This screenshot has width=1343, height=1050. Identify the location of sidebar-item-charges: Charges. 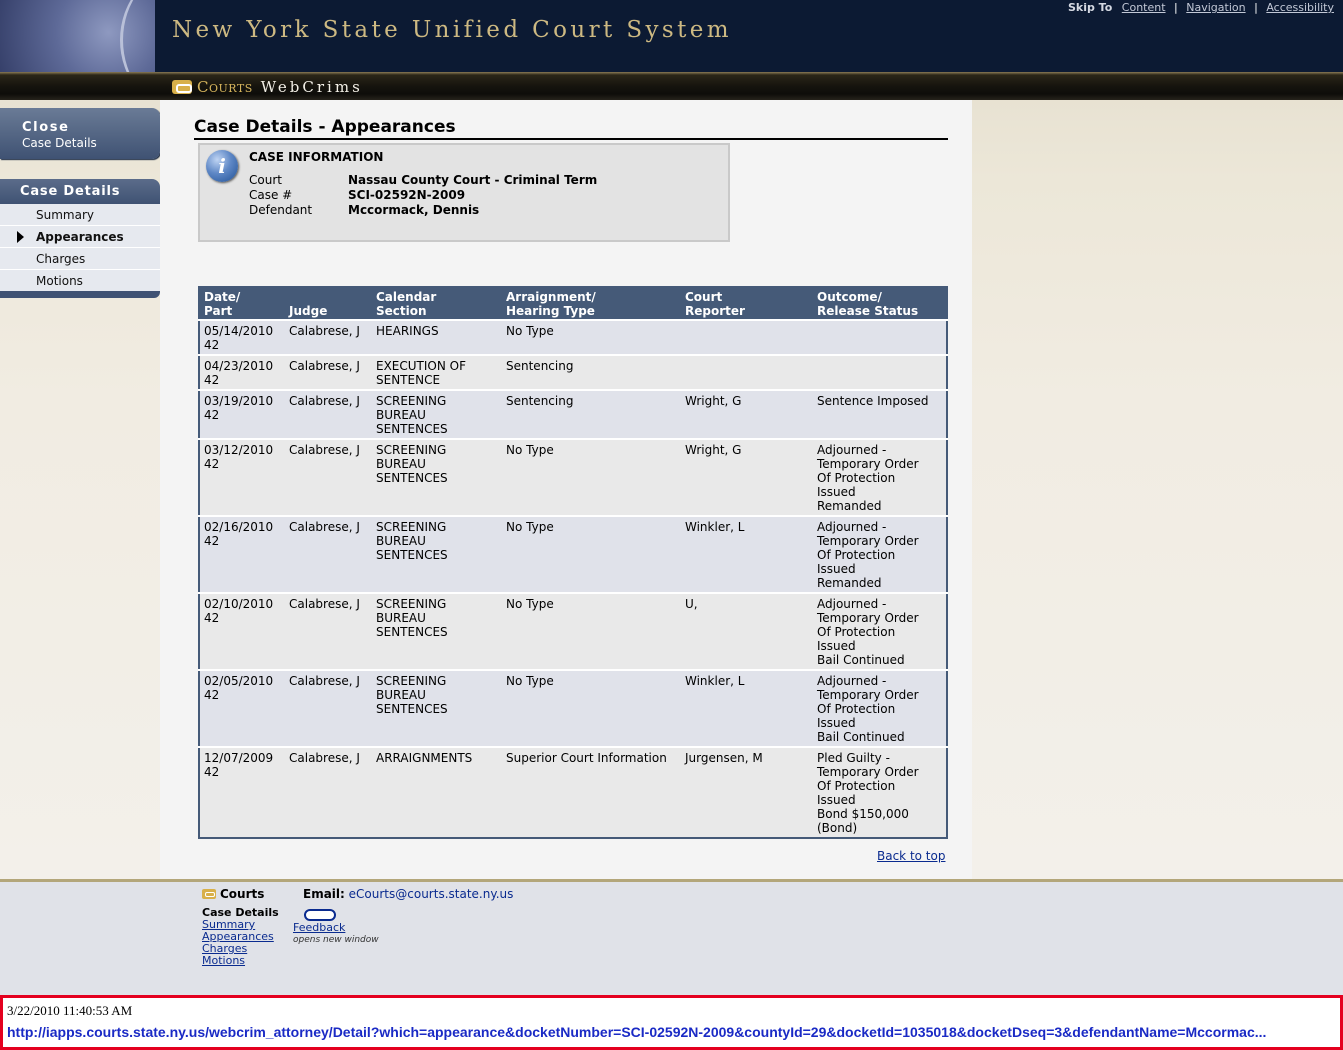
(80, 259).